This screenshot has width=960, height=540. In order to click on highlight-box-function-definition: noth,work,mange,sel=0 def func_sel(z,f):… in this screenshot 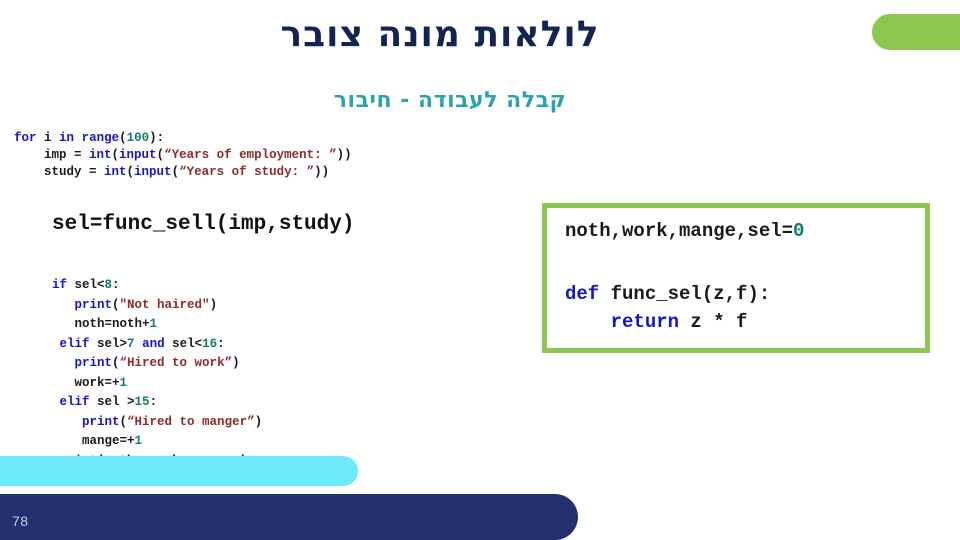, I will do `click(736, 278)`.